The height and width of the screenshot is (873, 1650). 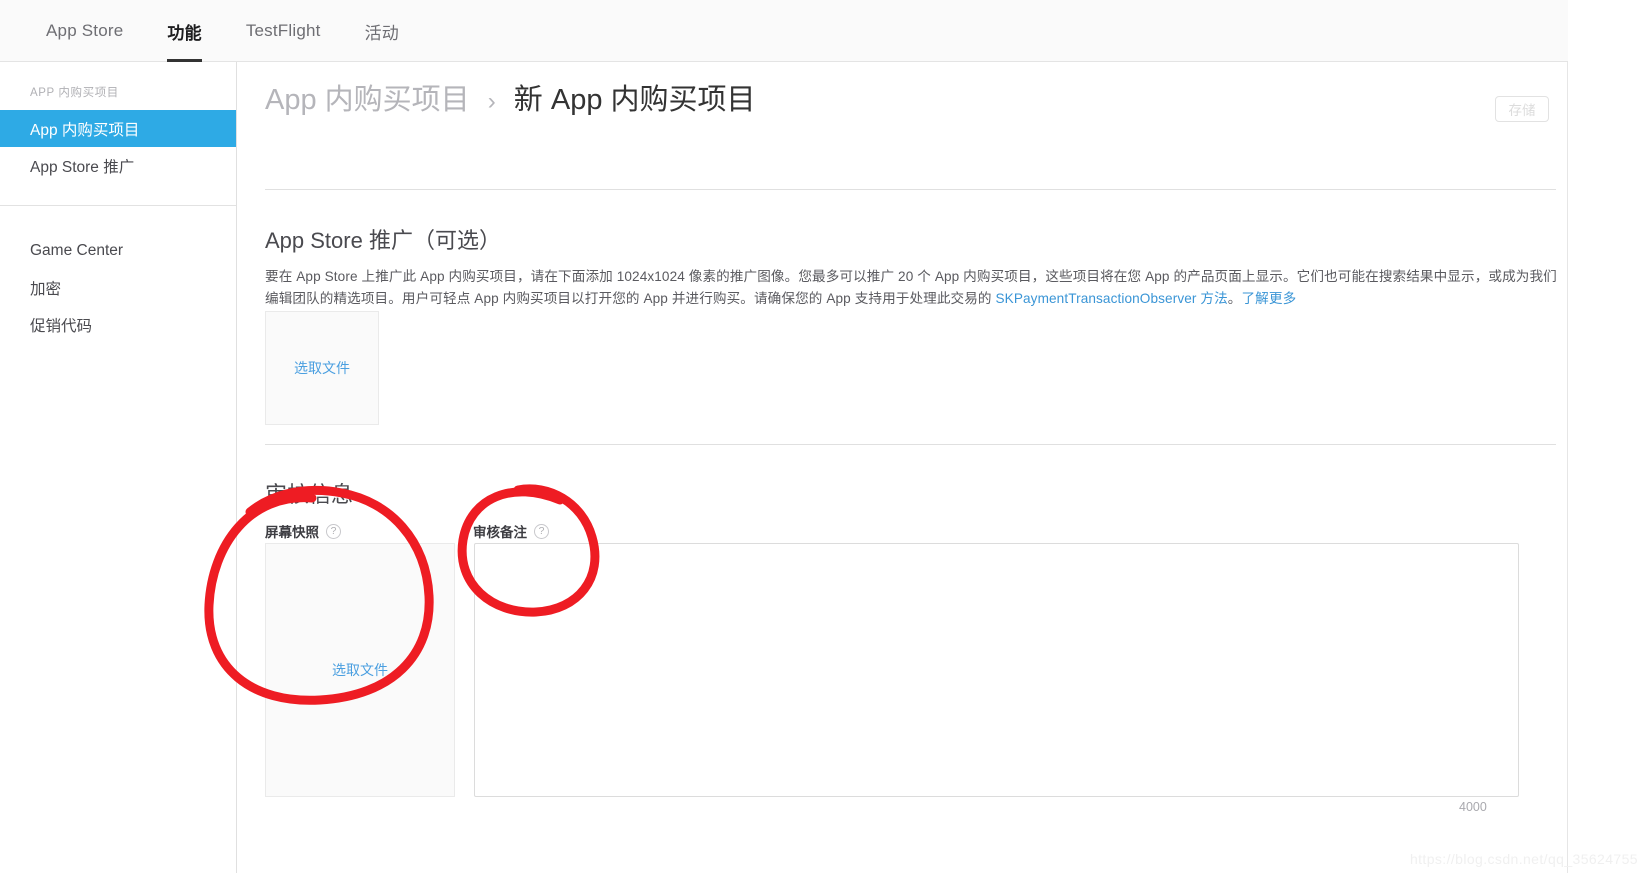 I want to click on tab-features-label: 功能, so click(x=184, y=33).